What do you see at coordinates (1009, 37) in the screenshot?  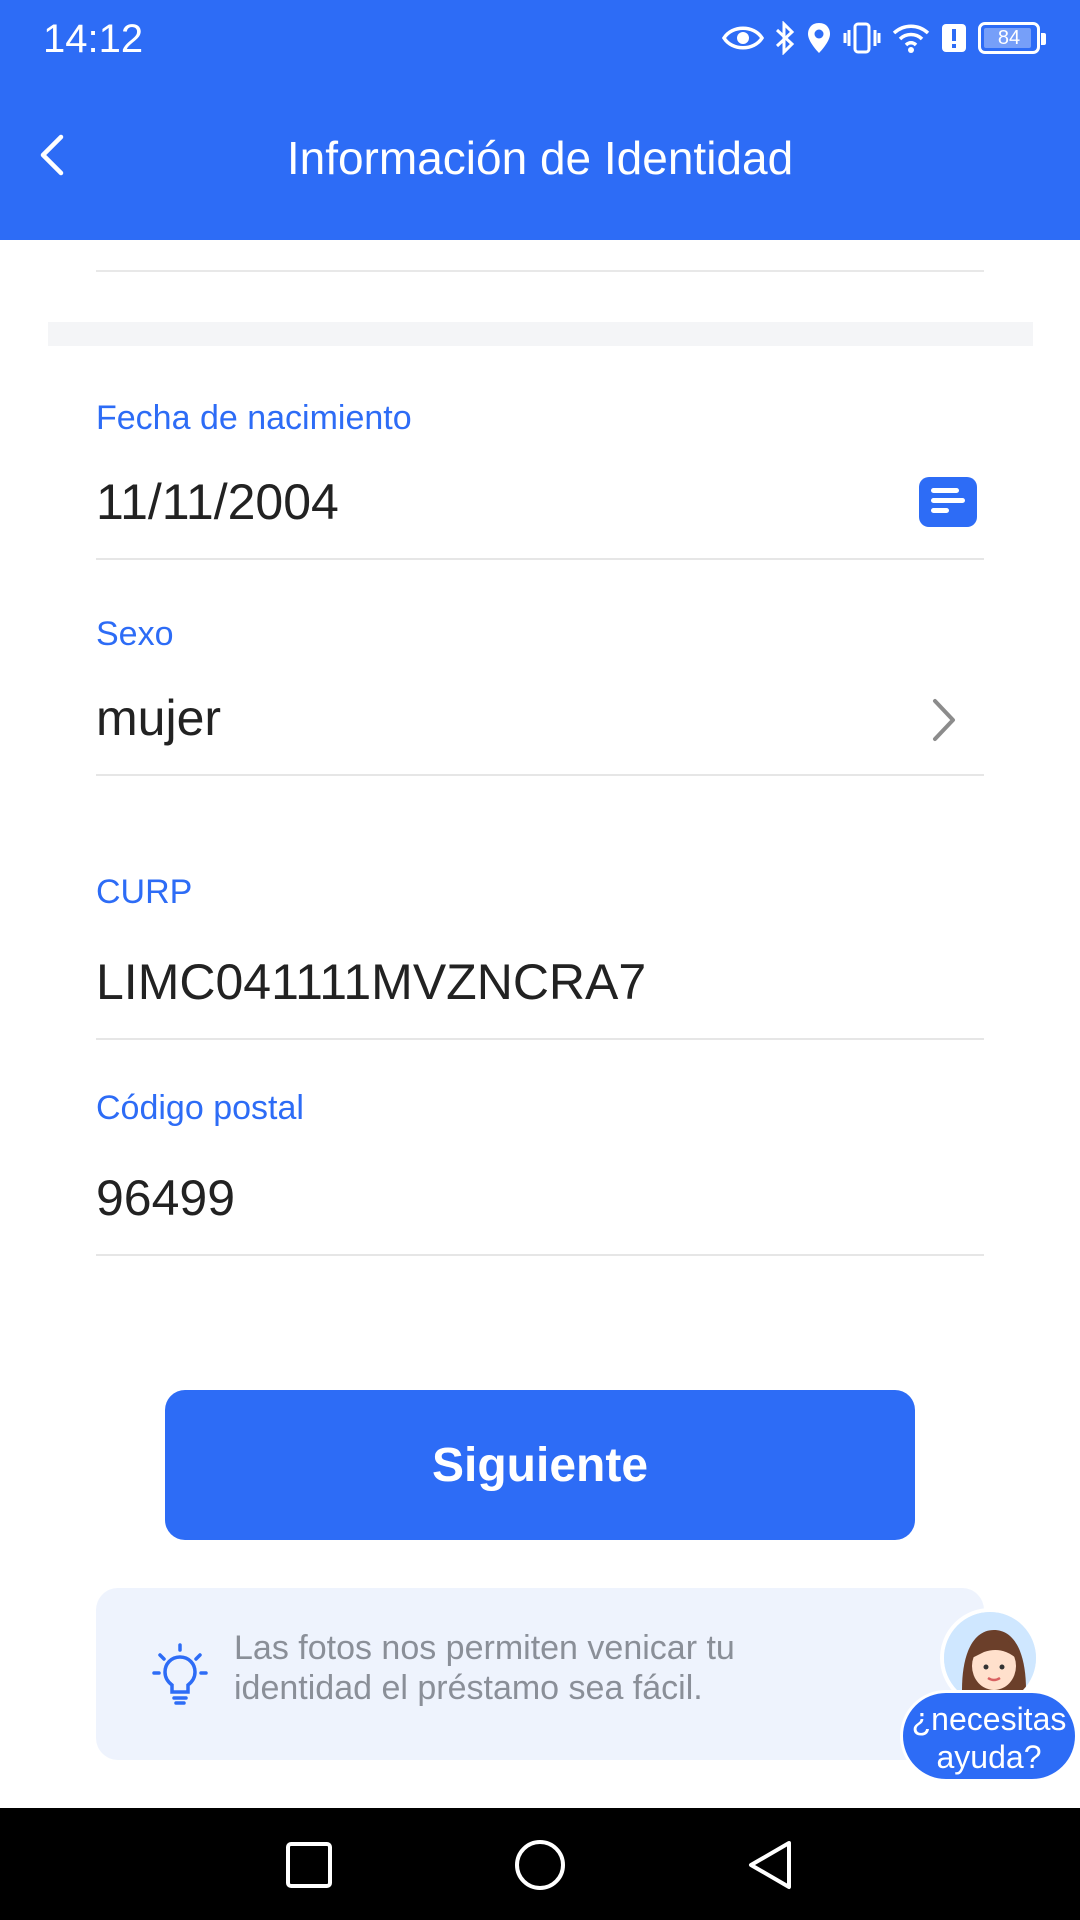 I see `battery-level: 84` at bounding box center [1009, 37].